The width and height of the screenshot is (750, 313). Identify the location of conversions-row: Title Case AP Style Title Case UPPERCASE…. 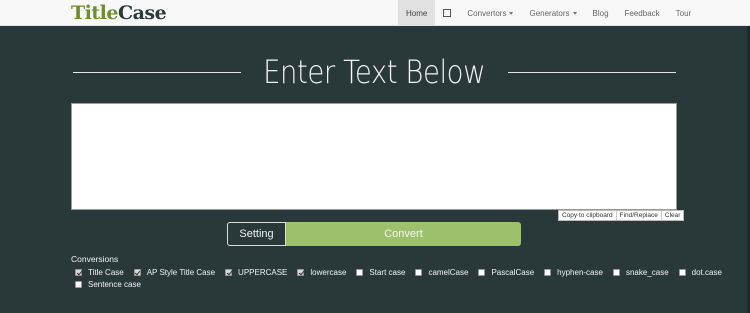
(403, 272).